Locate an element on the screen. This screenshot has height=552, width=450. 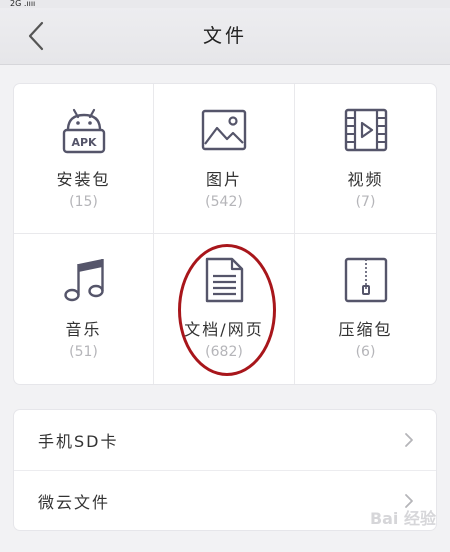
category-zip: 压缩包 (6) is located at coordinates (365, 309).